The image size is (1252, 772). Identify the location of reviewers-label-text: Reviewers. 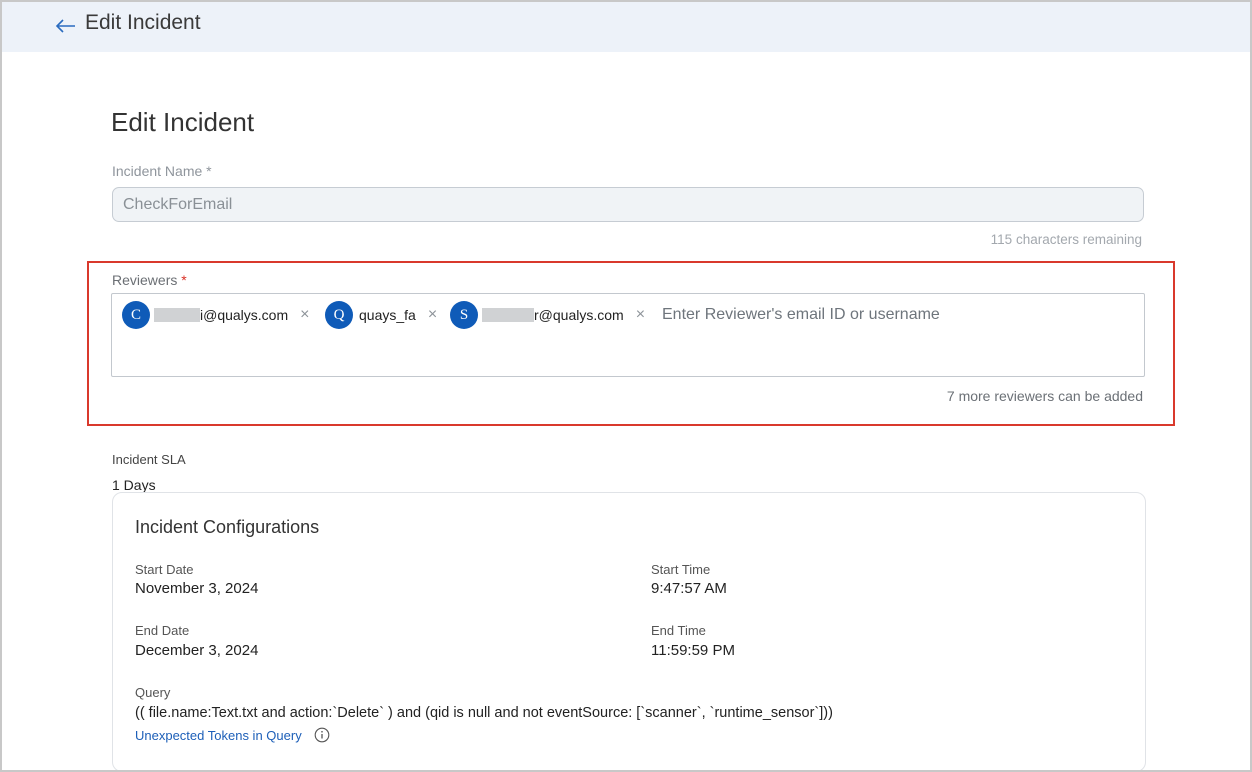
(145, 280).